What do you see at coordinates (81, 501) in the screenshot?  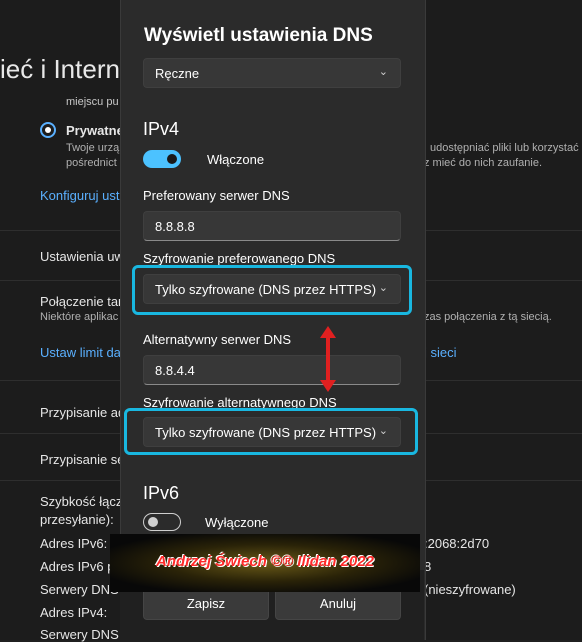 I see `link-speed-label: Szybkość łącz` at bounding box center [81, 501].